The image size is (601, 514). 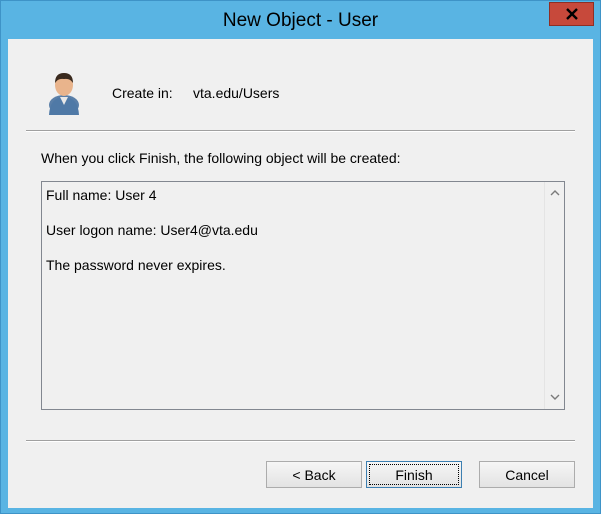 I want to click on summary-password: The password never expires., so click(x=136, y=265).